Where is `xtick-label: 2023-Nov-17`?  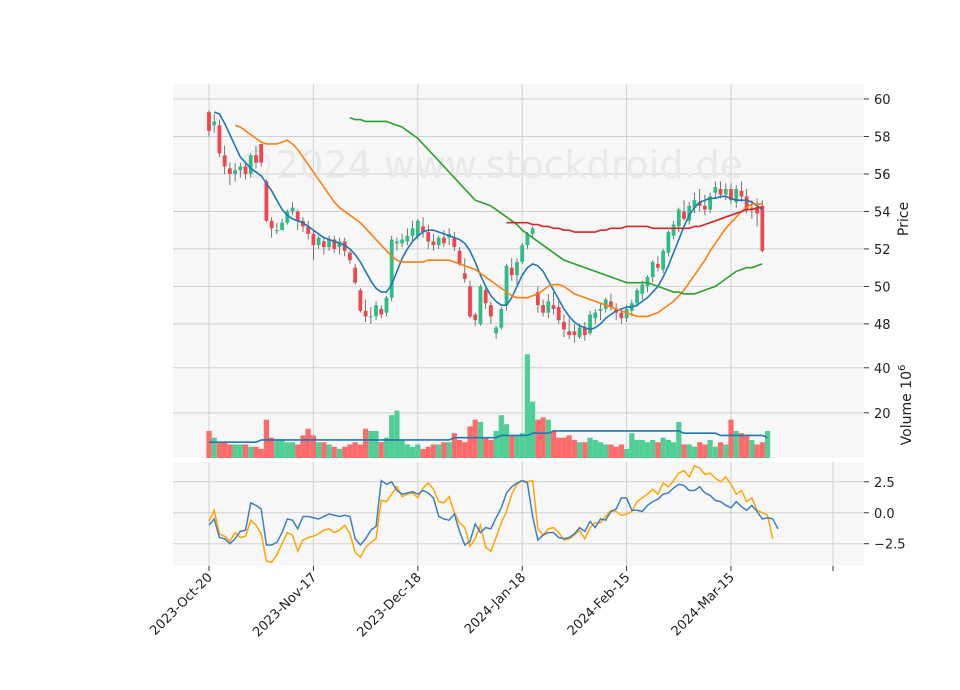 xtick-label: 2023-Nov-17 is located at coordinates (285, 605).